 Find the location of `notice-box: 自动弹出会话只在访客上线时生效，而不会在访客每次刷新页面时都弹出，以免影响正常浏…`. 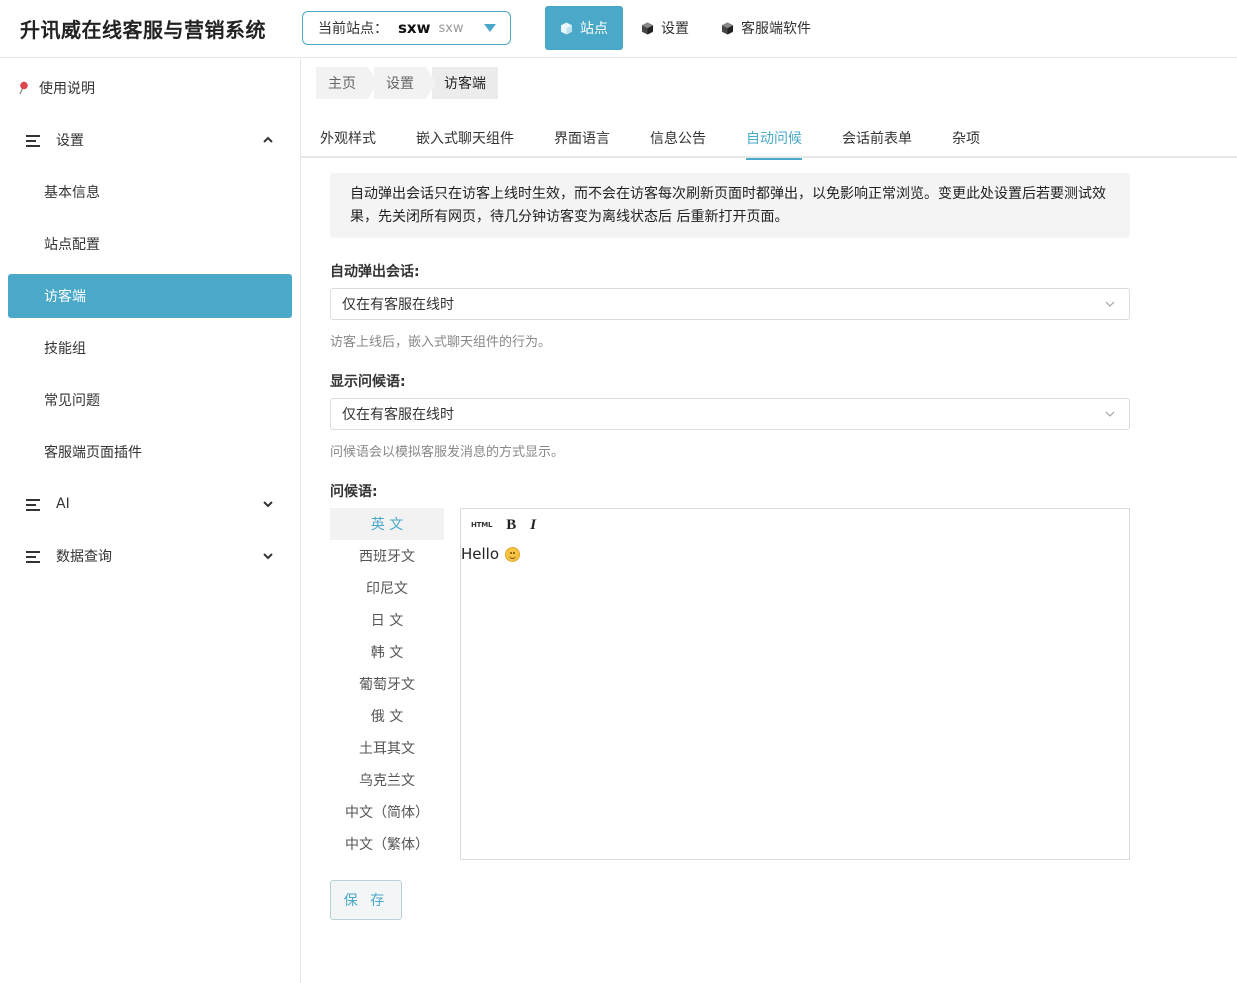

notice-box: 自动弹出会话只在访客上线时生效，而不会在访客每次刷新页面时都弹出，以免影响正常浏… is located at coordinates (730, 205).